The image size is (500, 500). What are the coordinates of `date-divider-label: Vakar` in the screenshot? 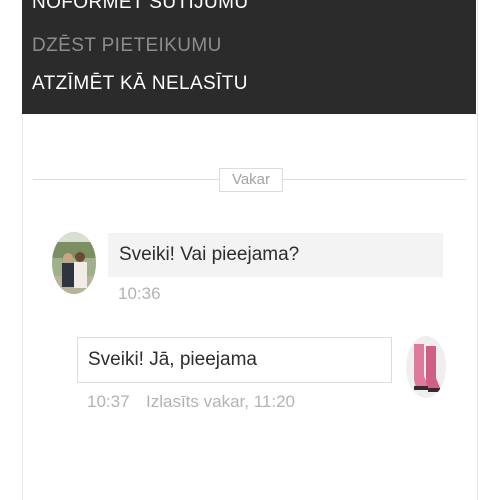 It's located at (251, 180).